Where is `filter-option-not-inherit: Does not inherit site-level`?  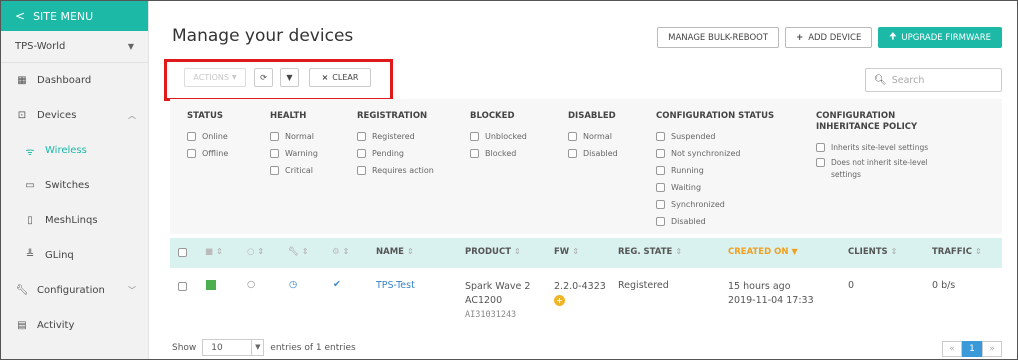 filter-option-not-inherit: Does not inherit site-level is located at coordinates (872, 162).